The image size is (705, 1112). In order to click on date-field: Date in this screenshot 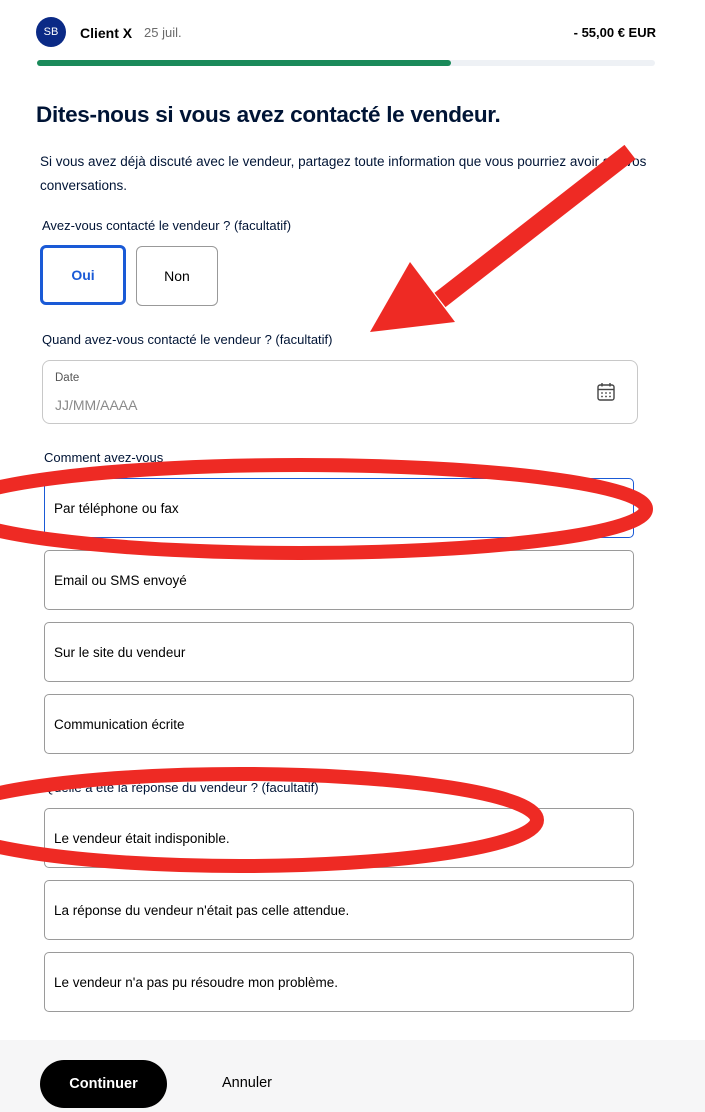, I will do `click(340, 392)`.